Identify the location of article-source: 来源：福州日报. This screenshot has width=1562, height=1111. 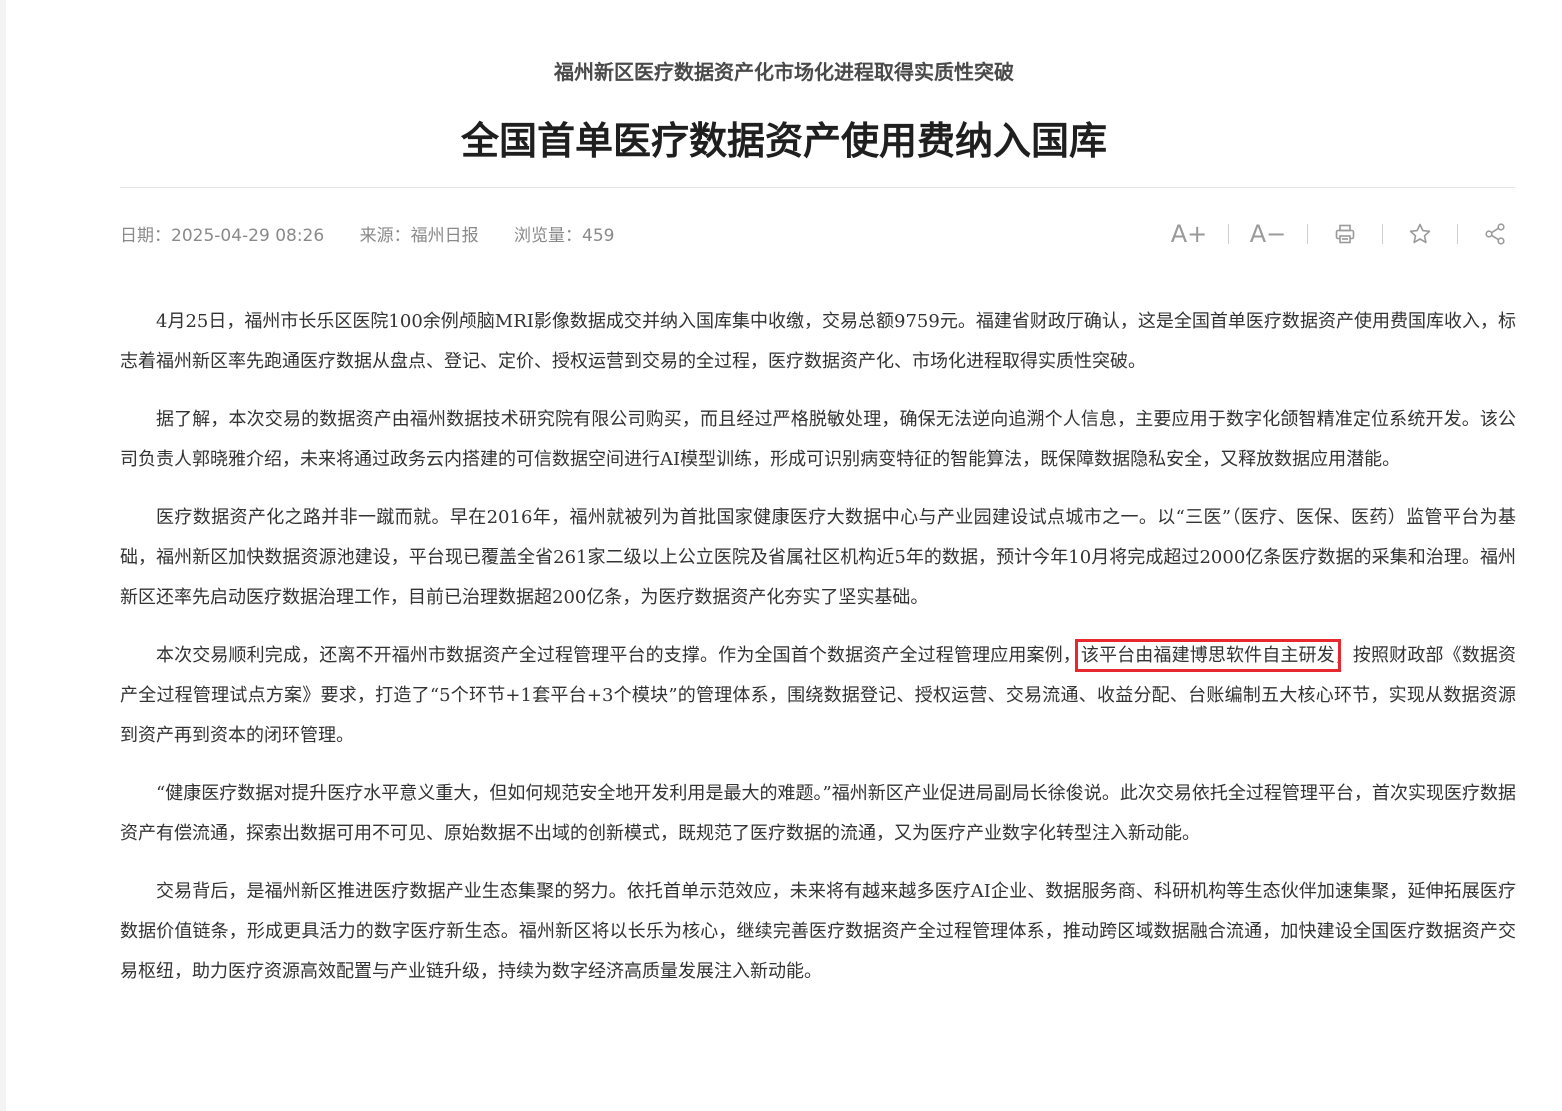
(419, 236).